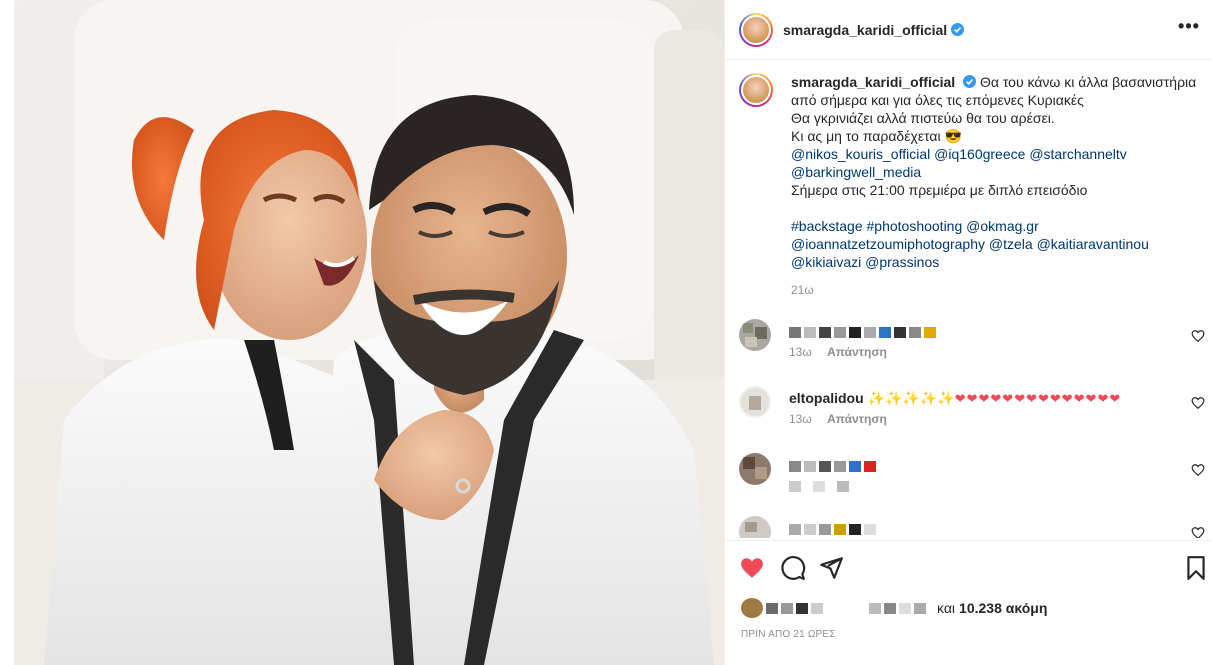 Image resolution: width=1212 pixels, height=665 pixels. Describe the element at coordinates (860, 154) in the screenshot. I see `mention-link: @nikos_kouris_official` at that location.